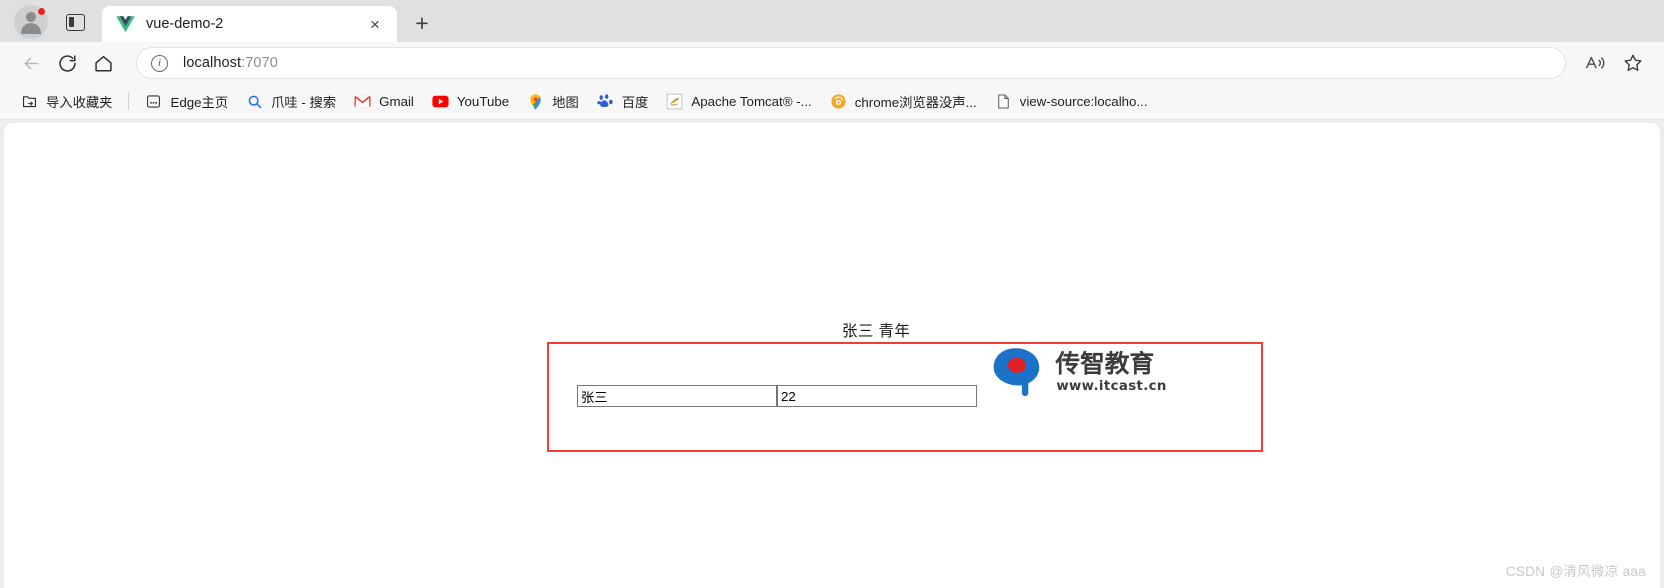  Describe the element at coordinates (41, 11) in the screenshot. I see `profile-notification-dot` at that location.